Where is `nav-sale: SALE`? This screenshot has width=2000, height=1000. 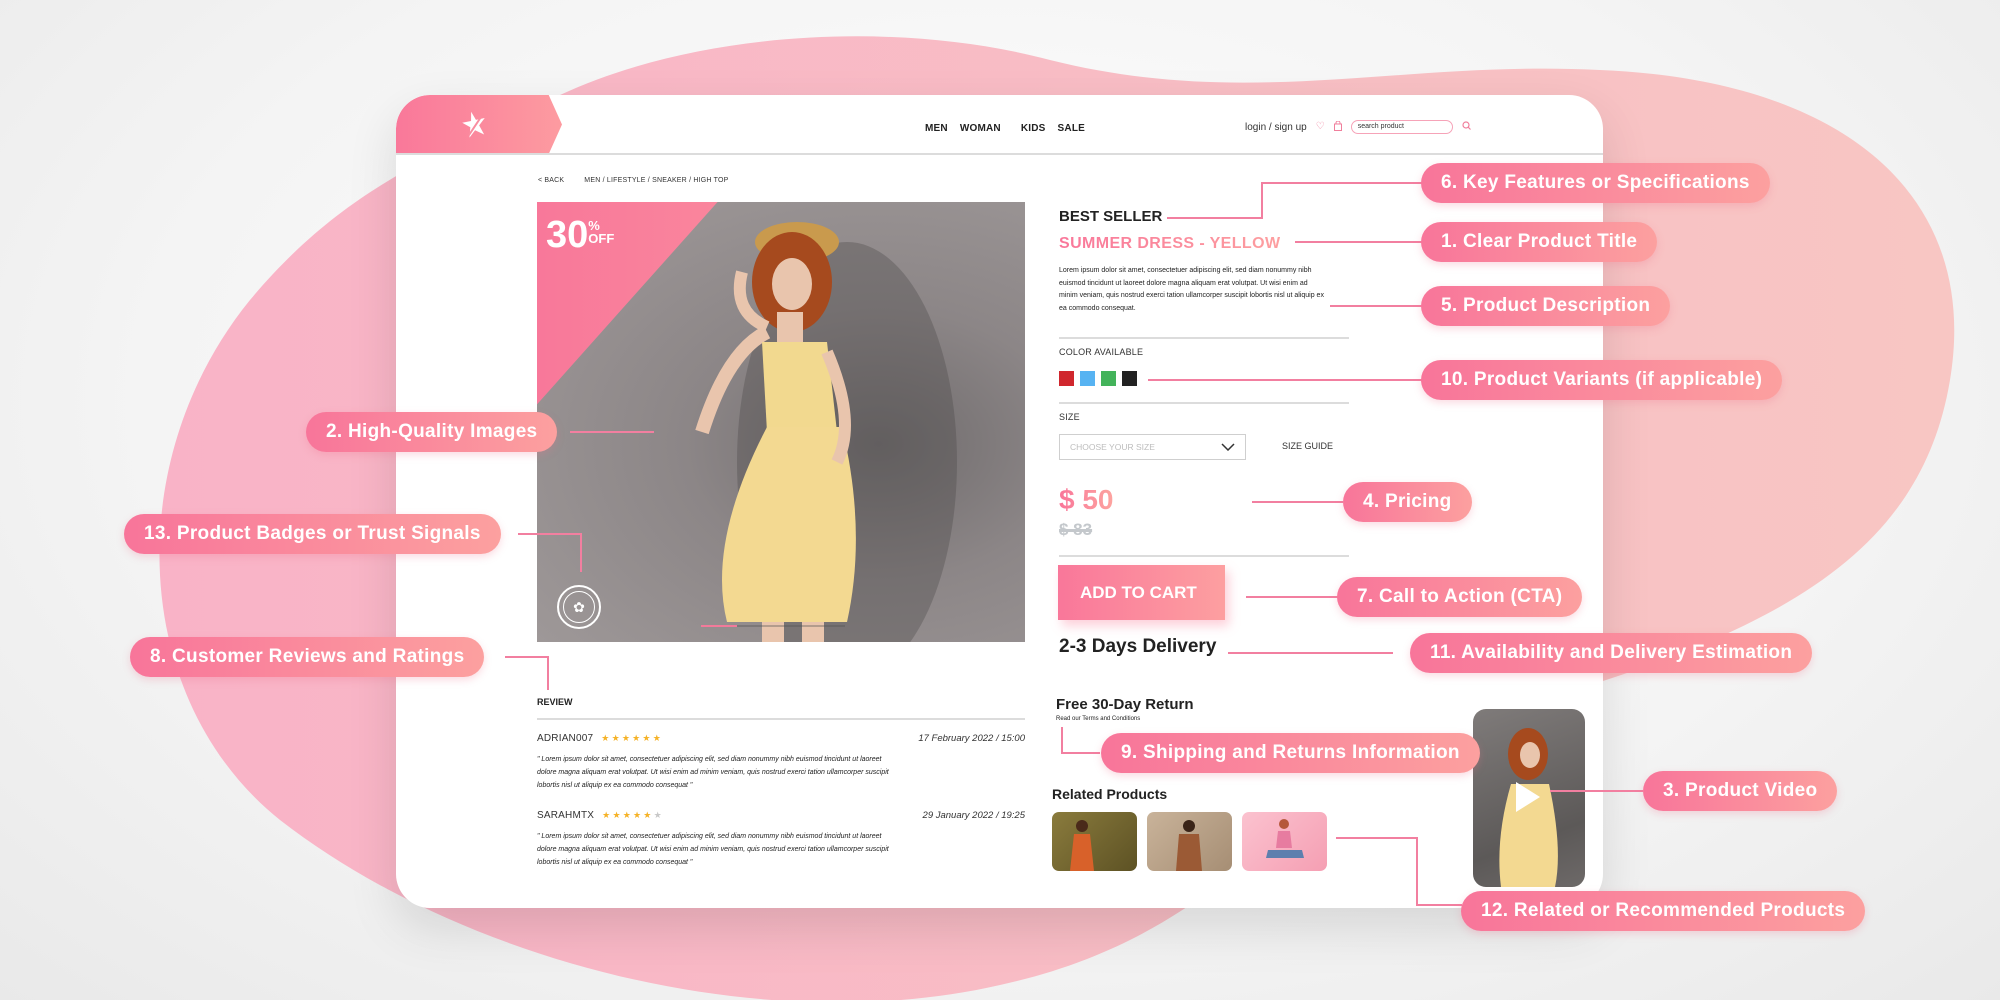 nav-sale: SALE is located at coordinates (1071, 128).